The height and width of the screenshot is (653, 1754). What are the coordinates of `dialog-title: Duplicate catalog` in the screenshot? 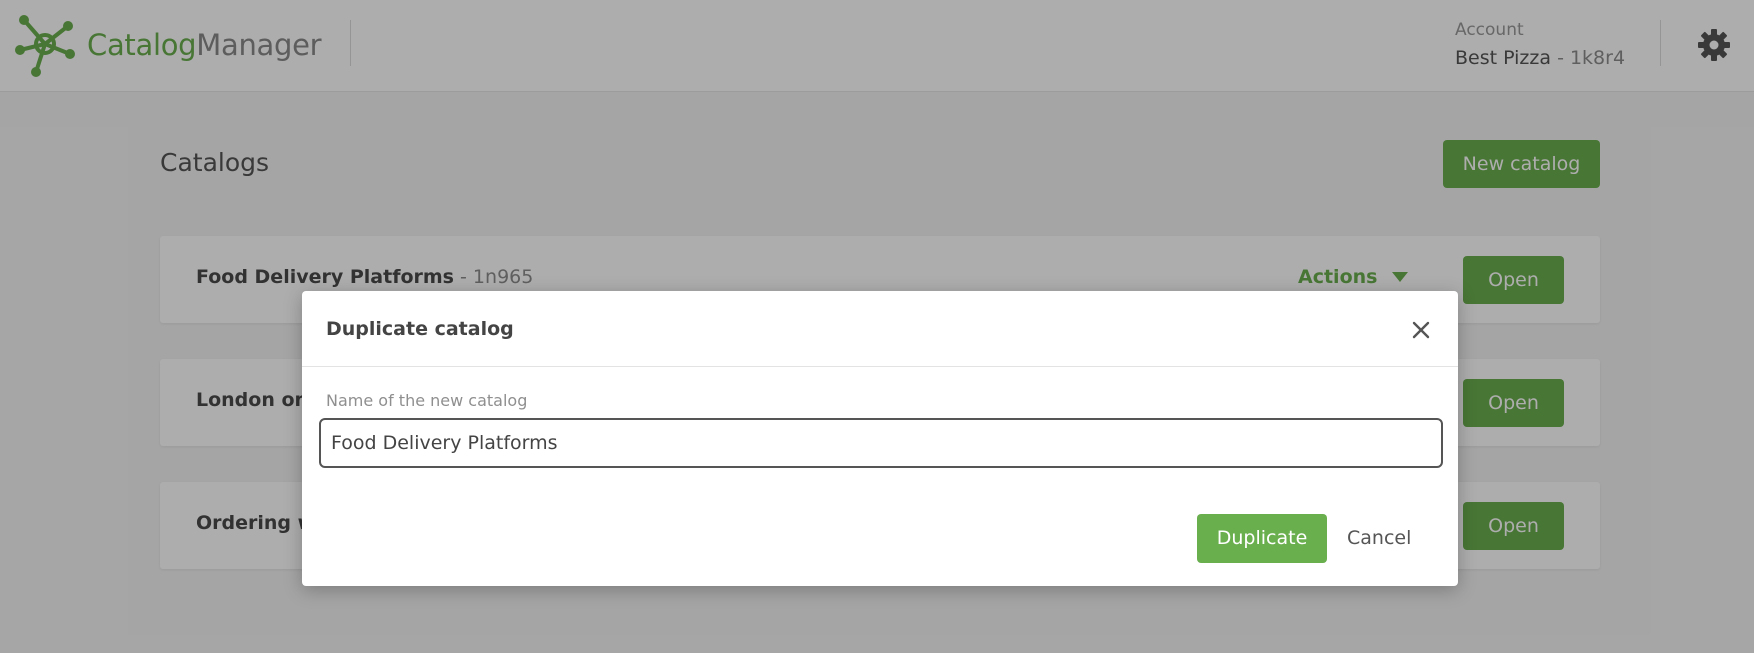 It's located at (420, 329).